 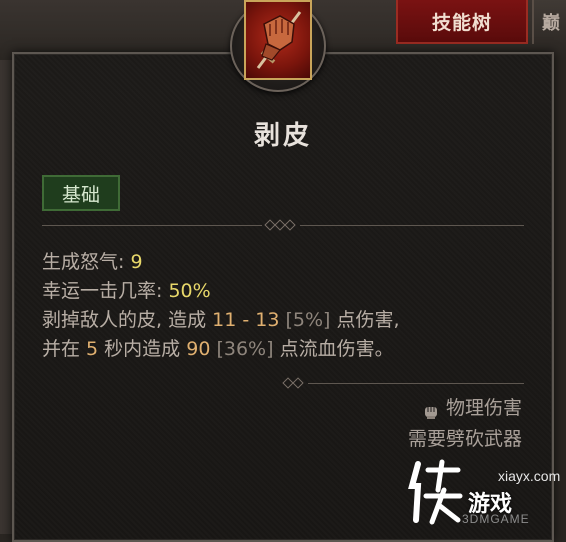 What do you see at coordinates (333, 349) in the screenshot?
I see `desc2-text-c: 点流血伤害。` at bounding box center [333, 349].